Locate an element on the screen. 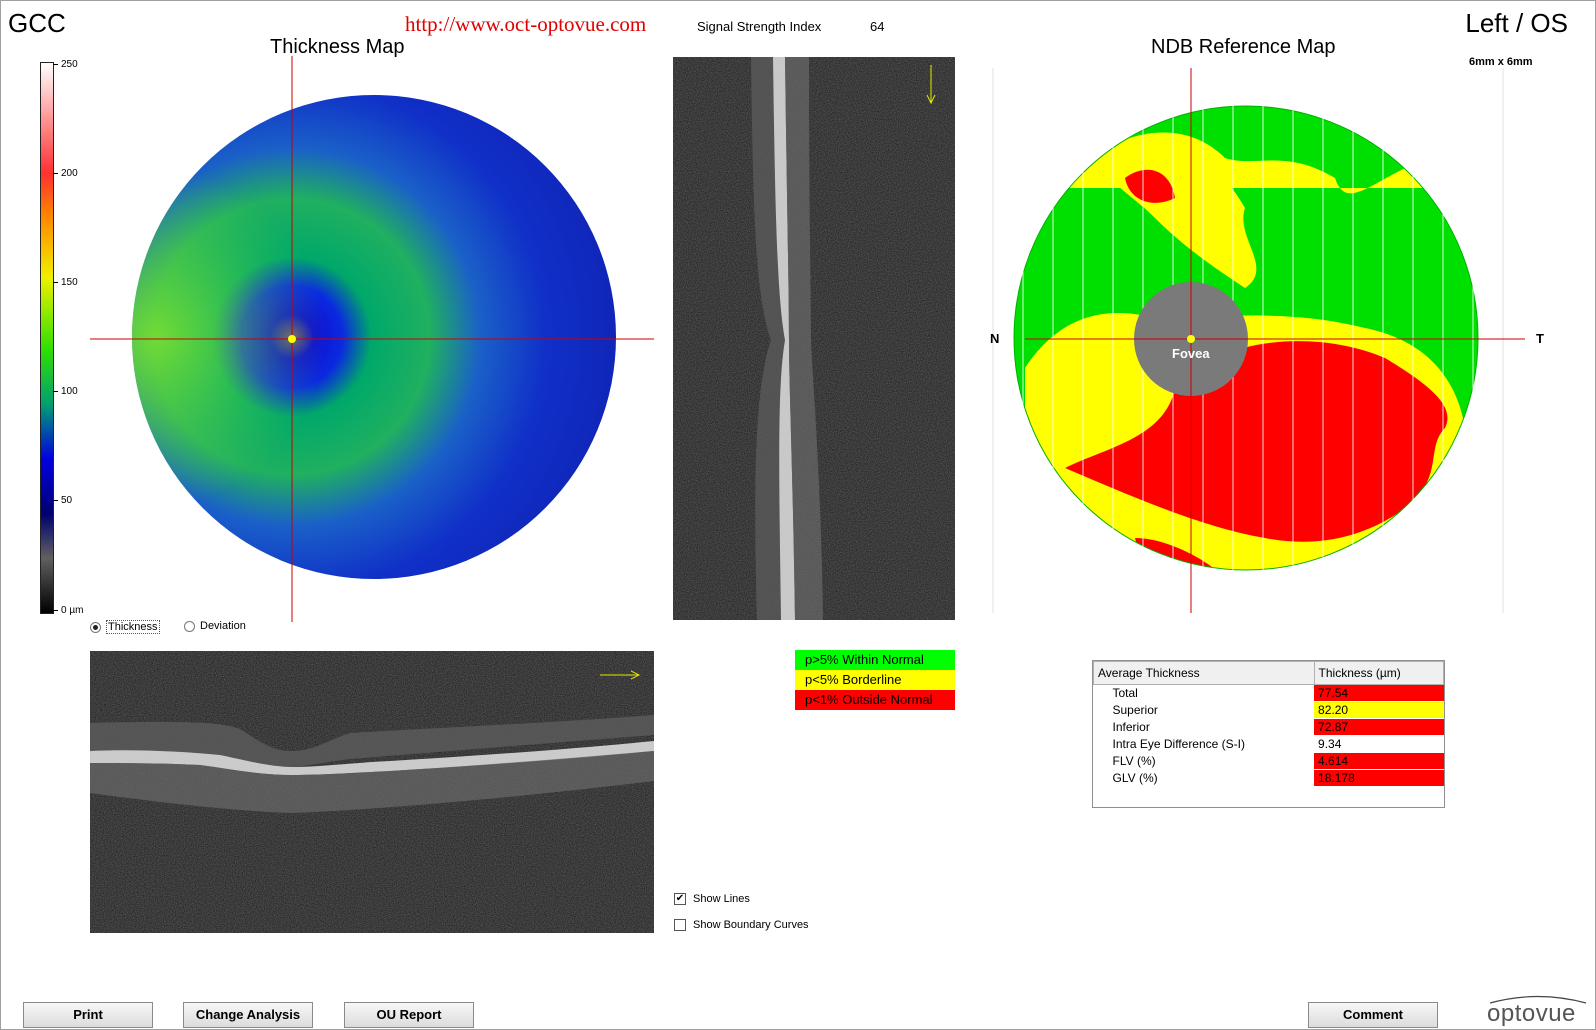 This screenshot has height=1030, width=1596. fovea-point is located at coordinates (292, 339).